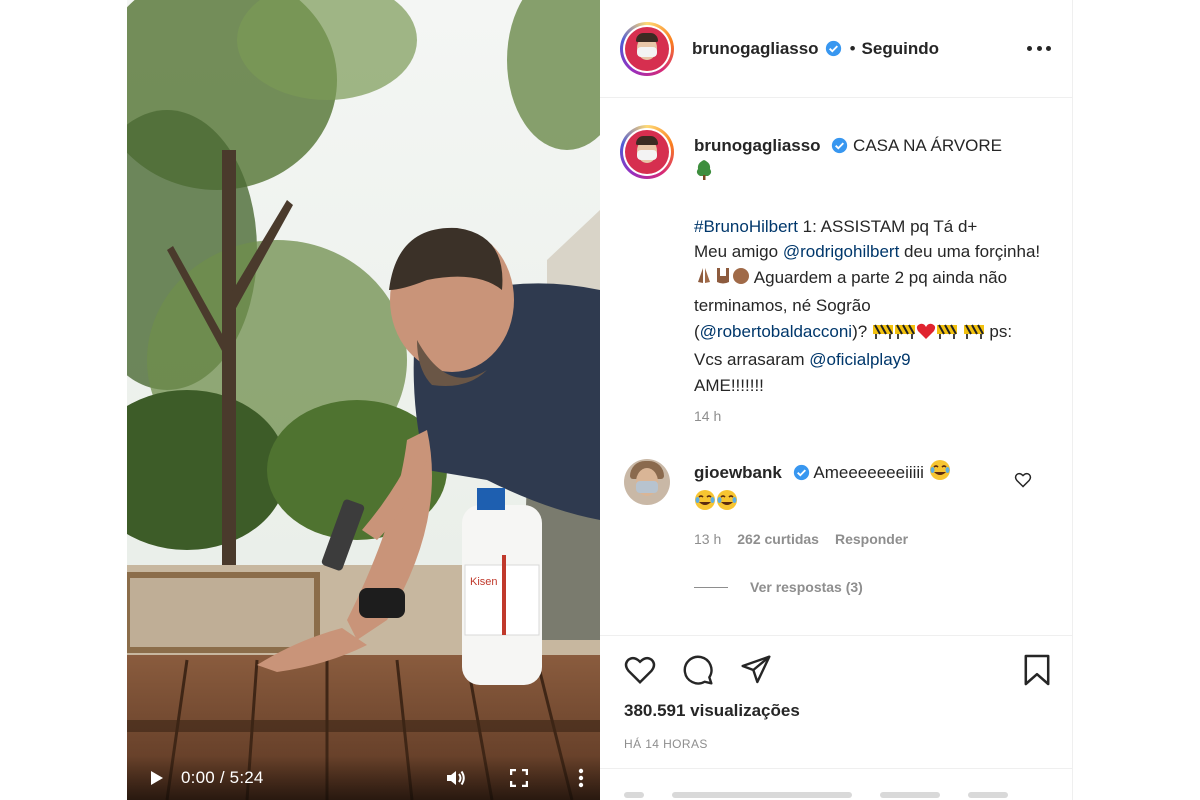 The image size is (1200, 800). I want to click on add-comment-row, so click(834, 796).